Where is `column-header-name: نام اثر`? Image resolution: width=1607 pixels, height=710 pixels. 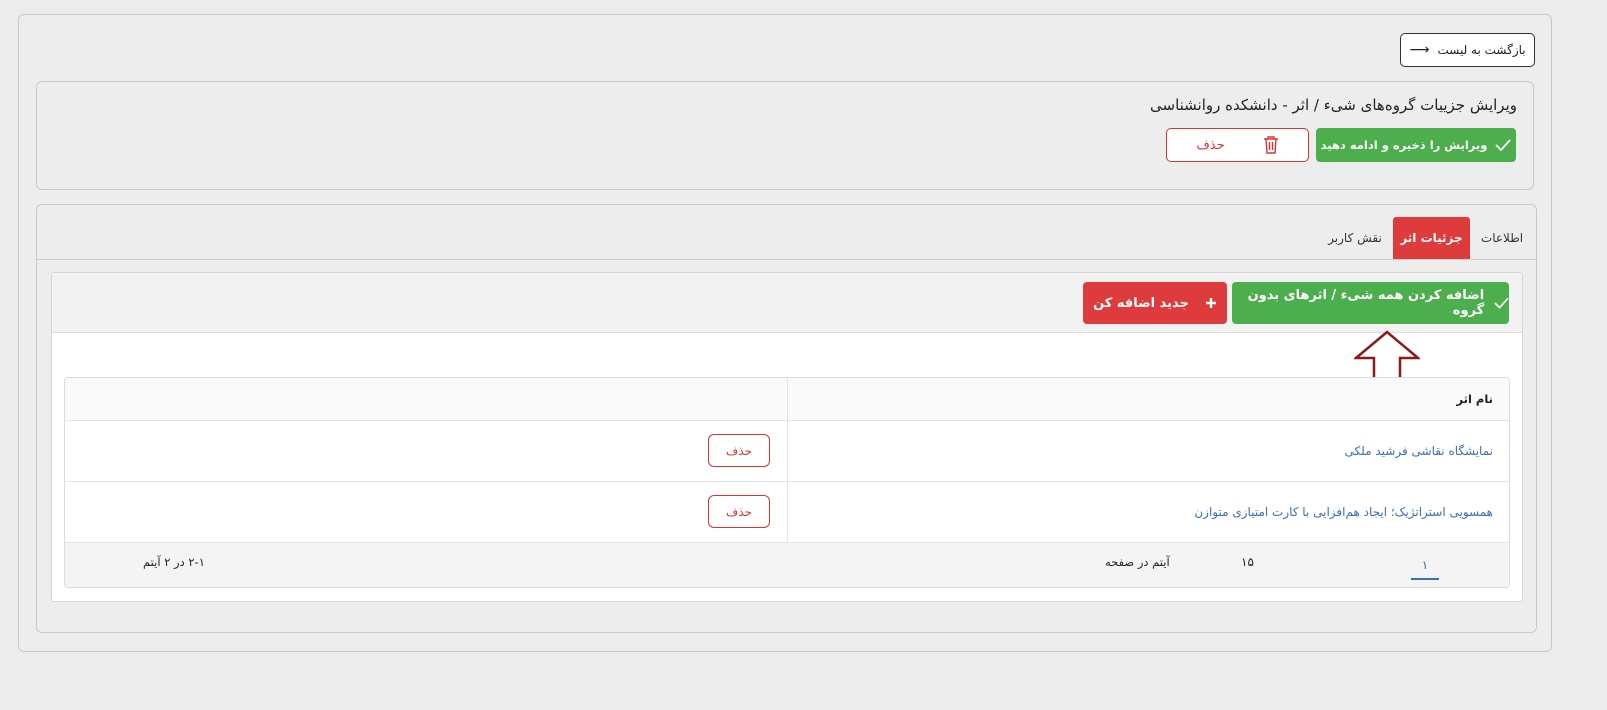 column-header-name: نام اثر is located at coordinates (1148, 399).